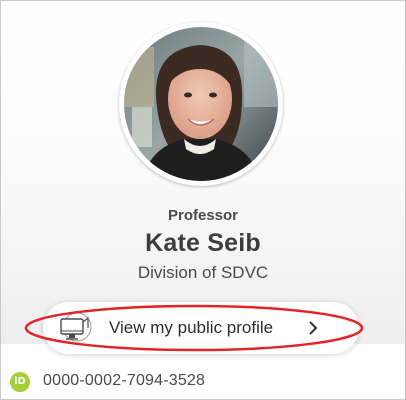 The height and width of the screenshot is (400, 406). What do you see at coordinates (313, 328) in the screenshot?
I see `chevron-right-icon` at bounding box center [313, 328].